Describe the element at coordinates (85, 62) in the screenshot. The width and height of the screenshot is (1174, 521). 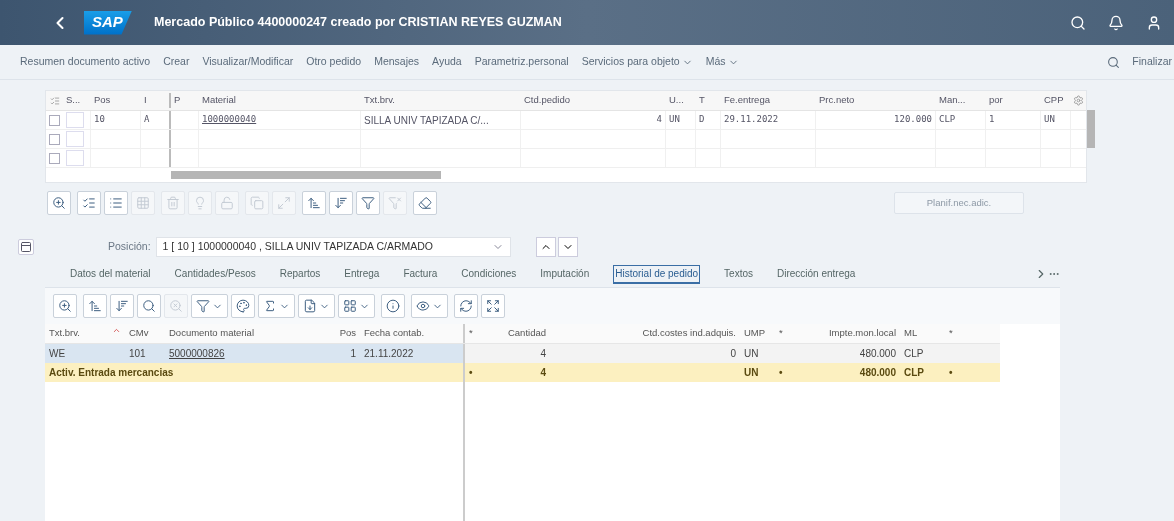
I see `menu-item: Resumen documento activo` at that location.